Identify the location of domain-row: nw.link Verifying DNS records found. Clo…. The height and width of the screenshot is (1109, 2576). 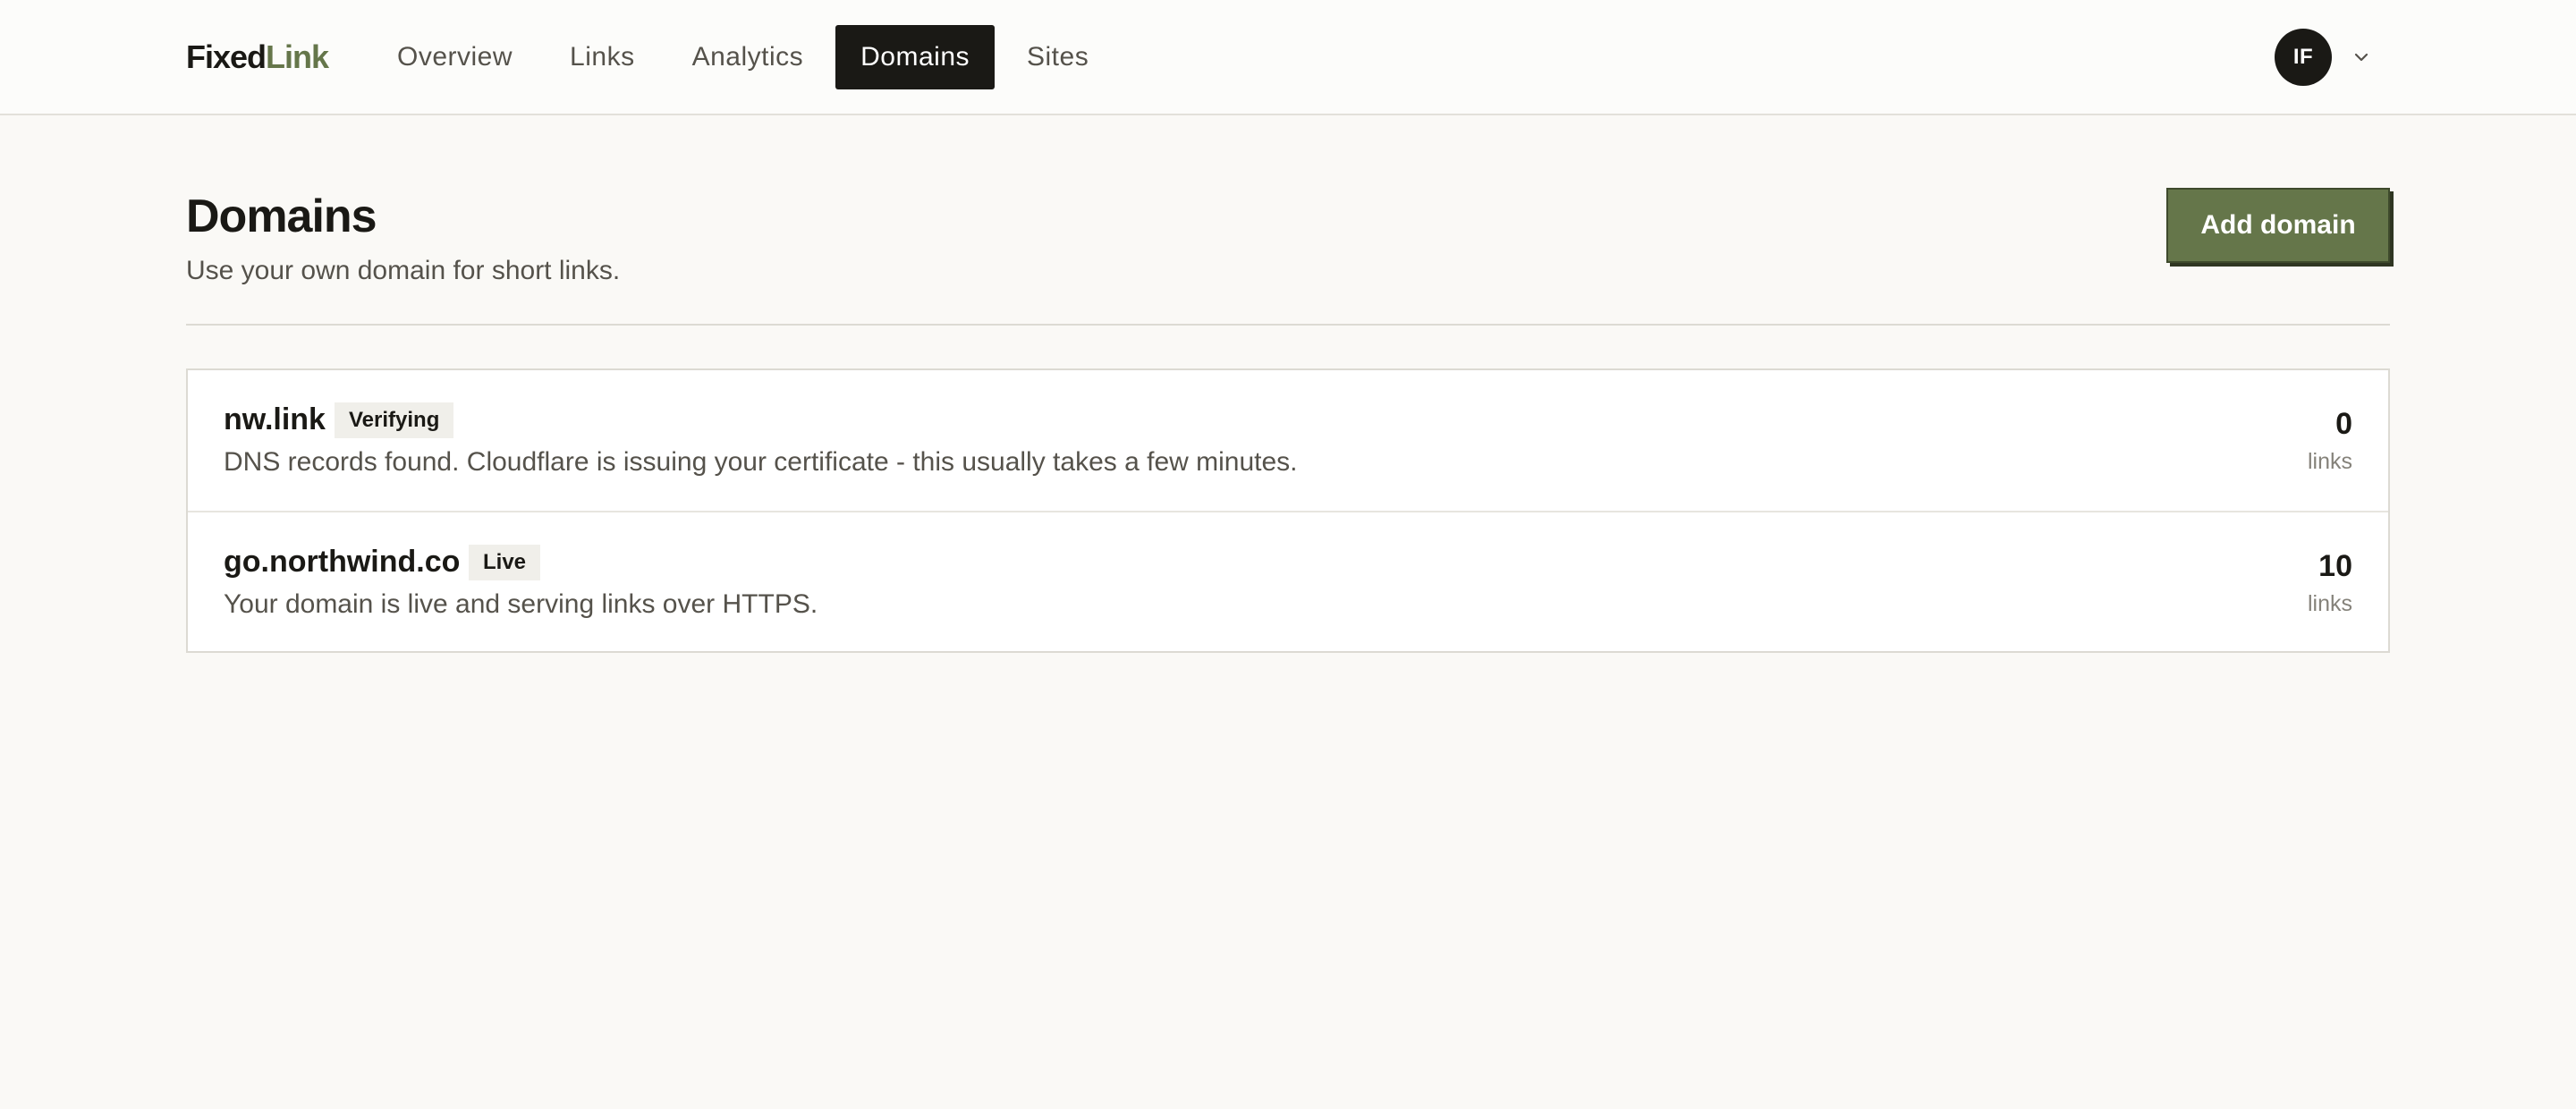
(1288, 441).